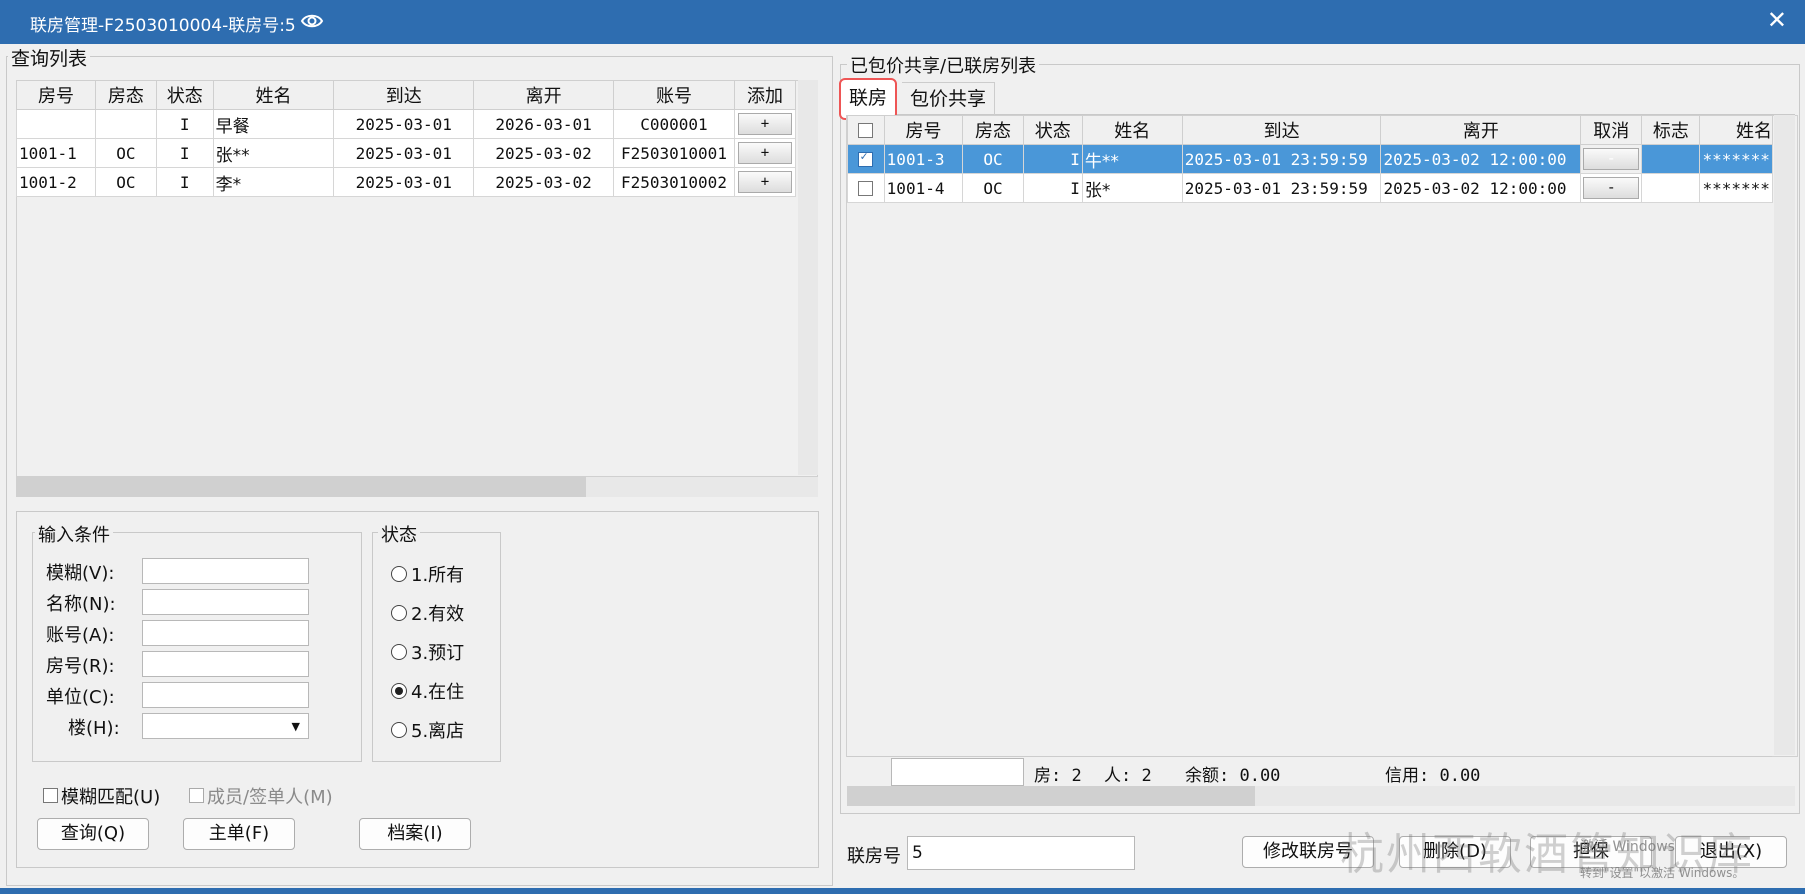 The width and height of the screenshot is (1805, 894). Describe the element at coordinates (225, 571) in the screenshot. I see `fuzzy-input` at that location.